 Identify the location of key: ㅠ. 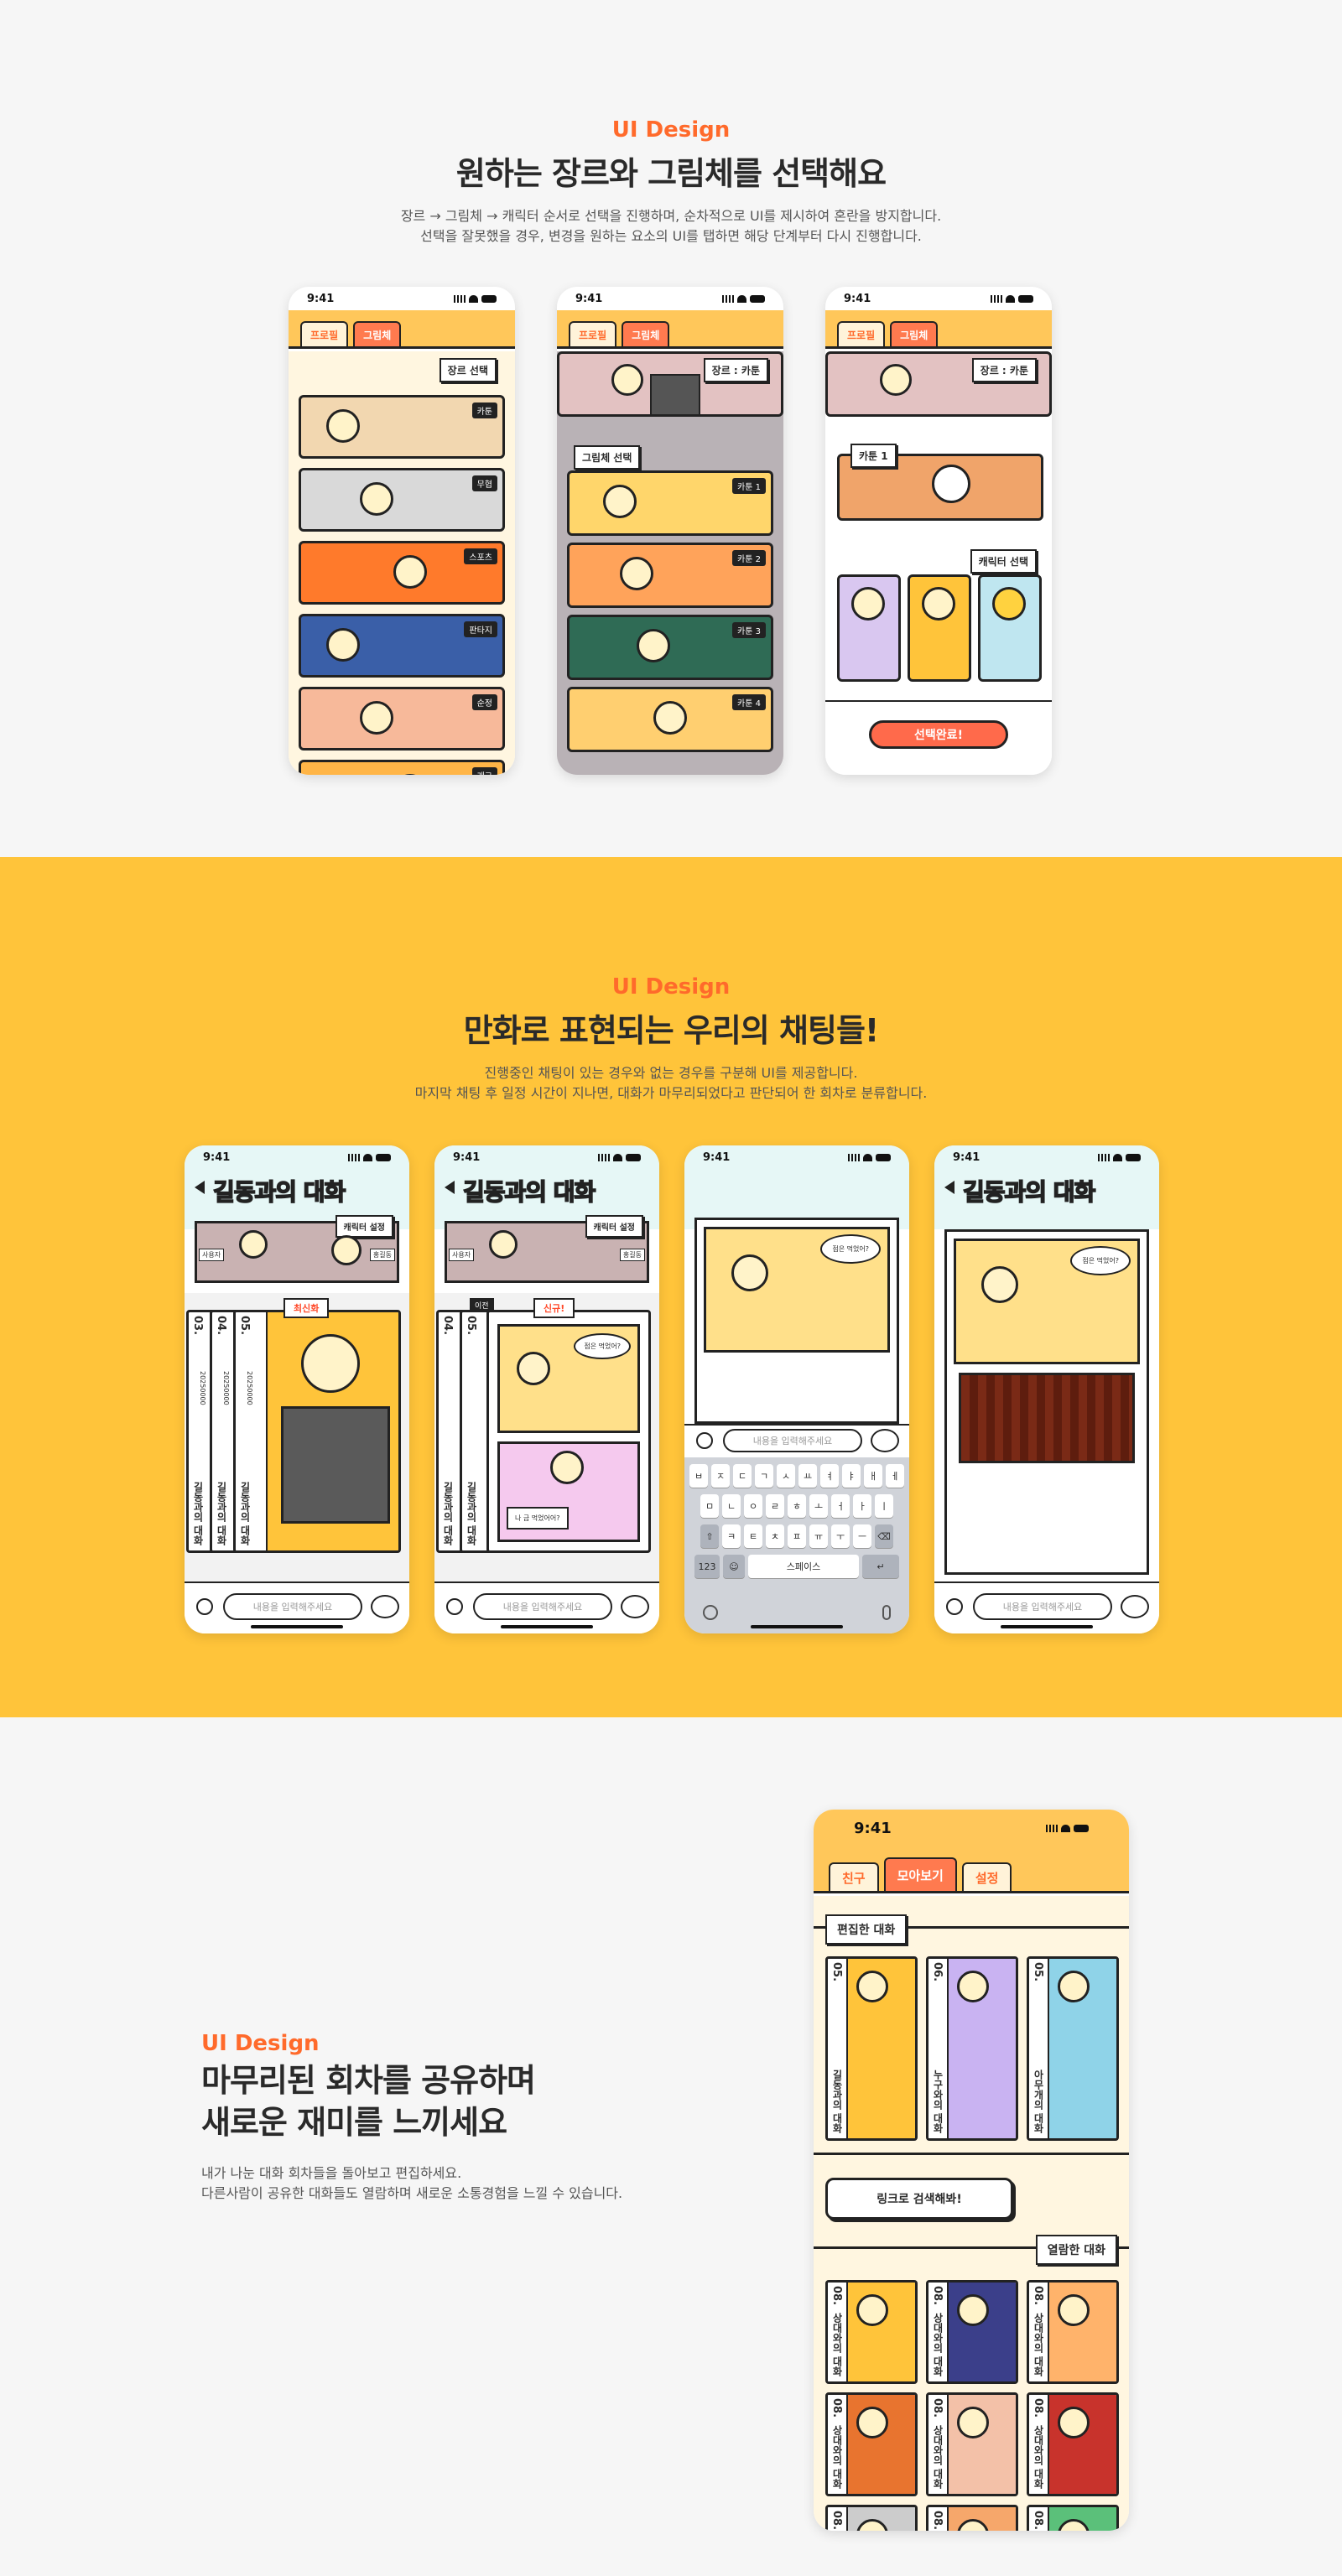
(818, 1536).